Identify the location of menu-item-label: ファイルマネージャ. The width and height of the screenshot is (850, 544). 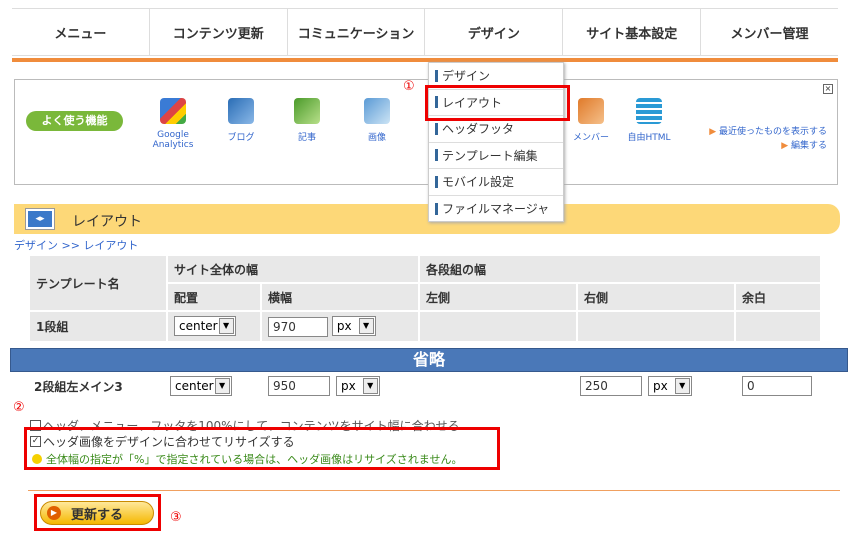
(496, 209).